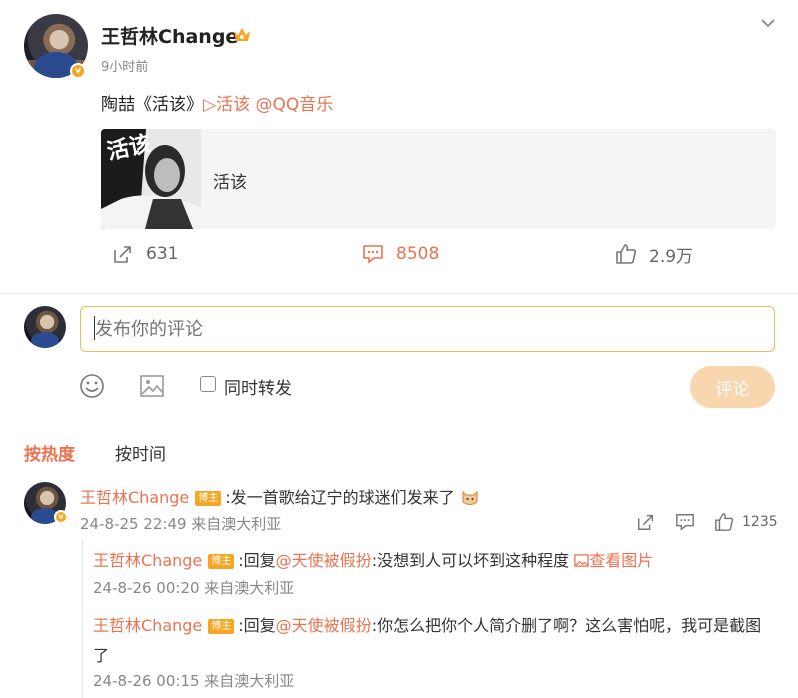 This screenshot has width=798, height=698. What do you see at coordinates (181, 524) in the screenshot?
I see `comment-meta: 24-8-25 22:49 来自澳大利亚` at bounding box center [181, 524].